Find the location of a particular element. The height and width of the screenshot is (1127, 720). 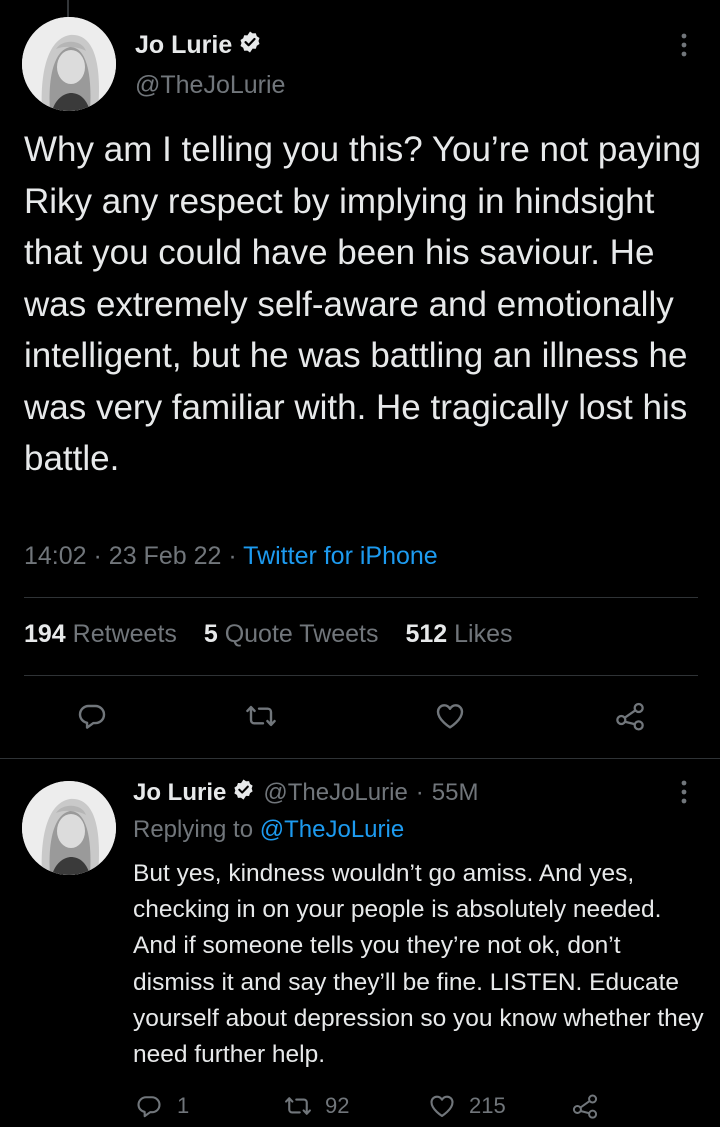

retweets-label: Retweets is located at coordinates (124, 634).